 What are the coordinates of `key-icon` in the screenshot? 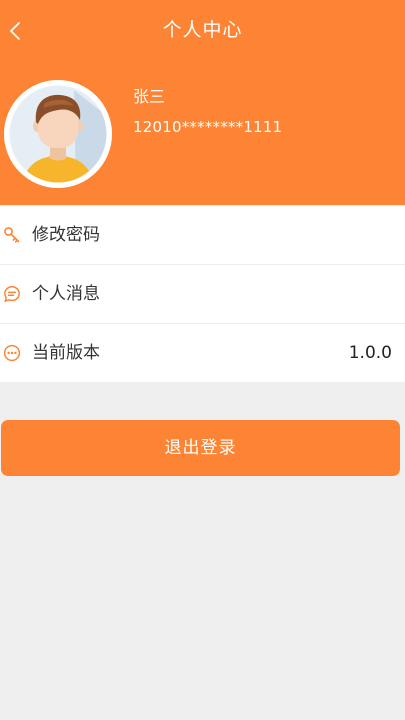 It's located at (12, 235).